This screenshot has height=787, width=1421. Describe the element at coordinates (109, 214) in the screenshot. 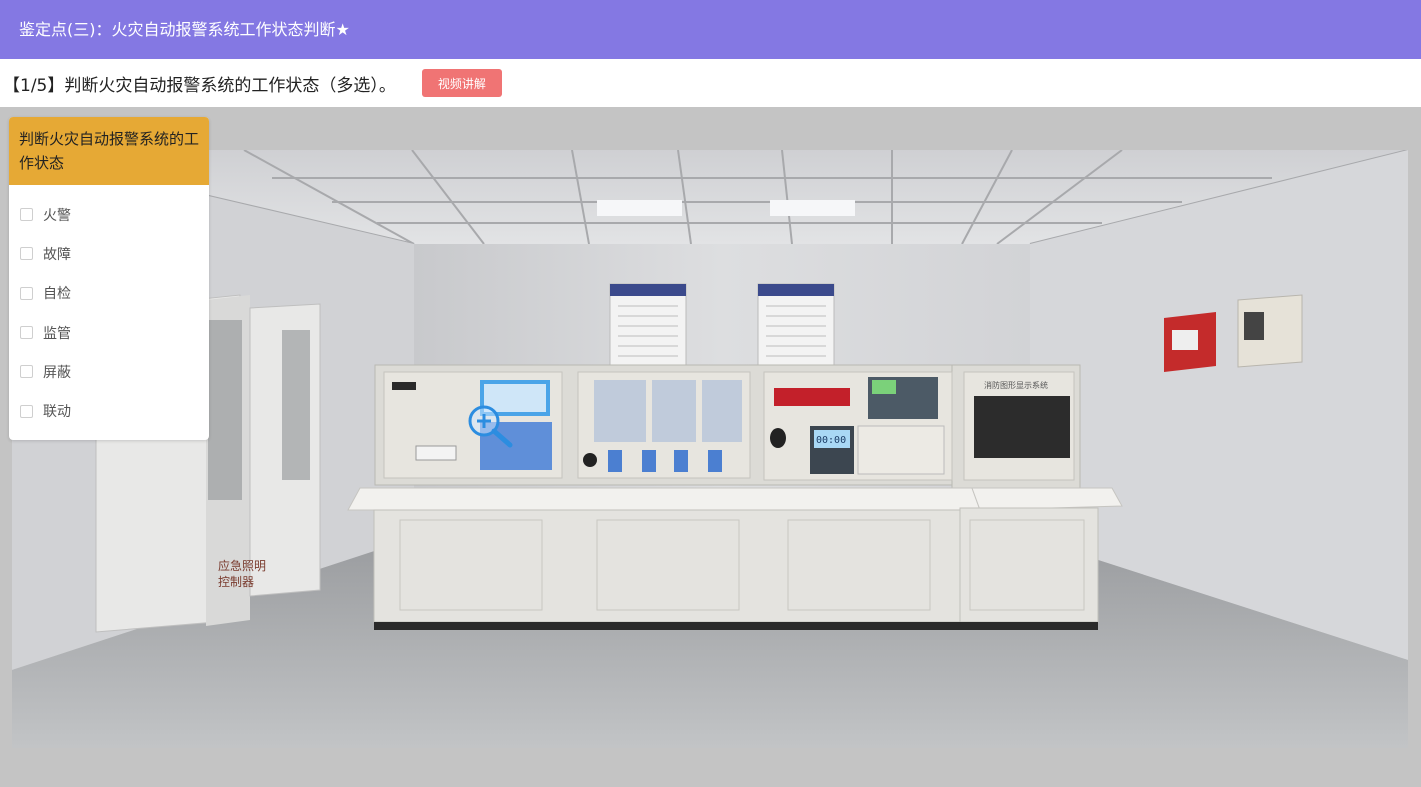

I see `option-fire-alarm: 火警` at that location.